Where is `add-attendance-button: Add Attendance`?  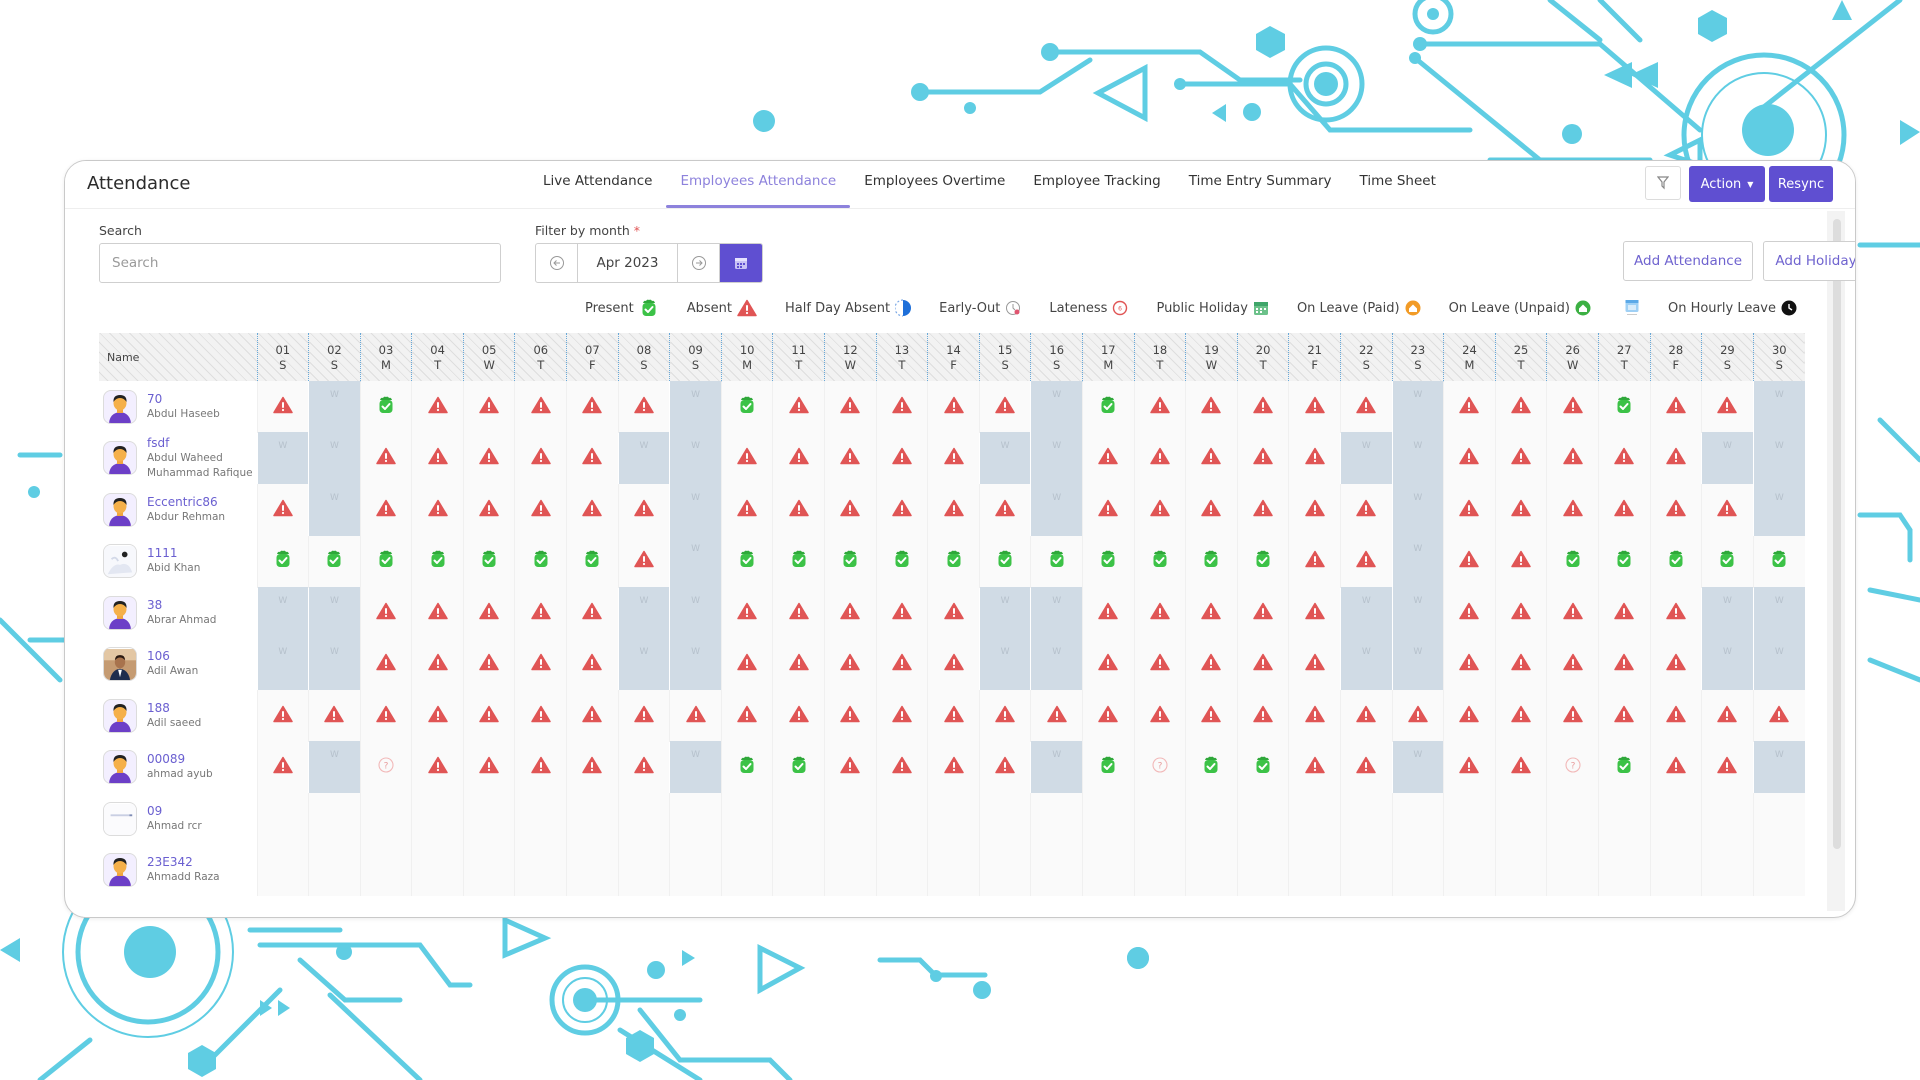
add-attendance-button: Add Attendance is located at coordinates (1688, 261).